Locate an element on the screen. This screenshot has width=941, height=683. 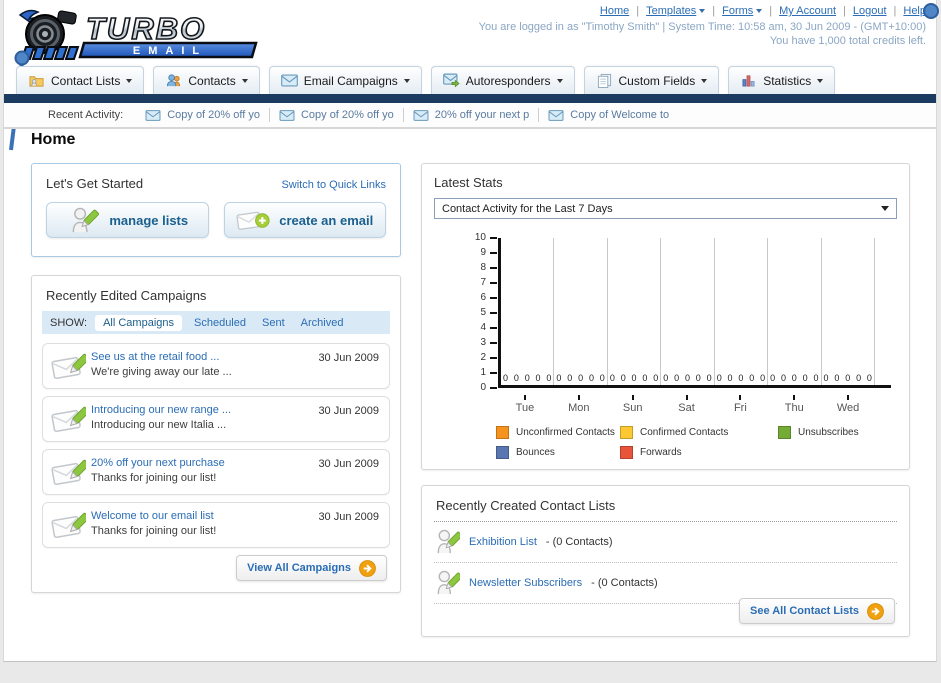
filter-tab-archived: Archived is located at coordinates (322, 323).